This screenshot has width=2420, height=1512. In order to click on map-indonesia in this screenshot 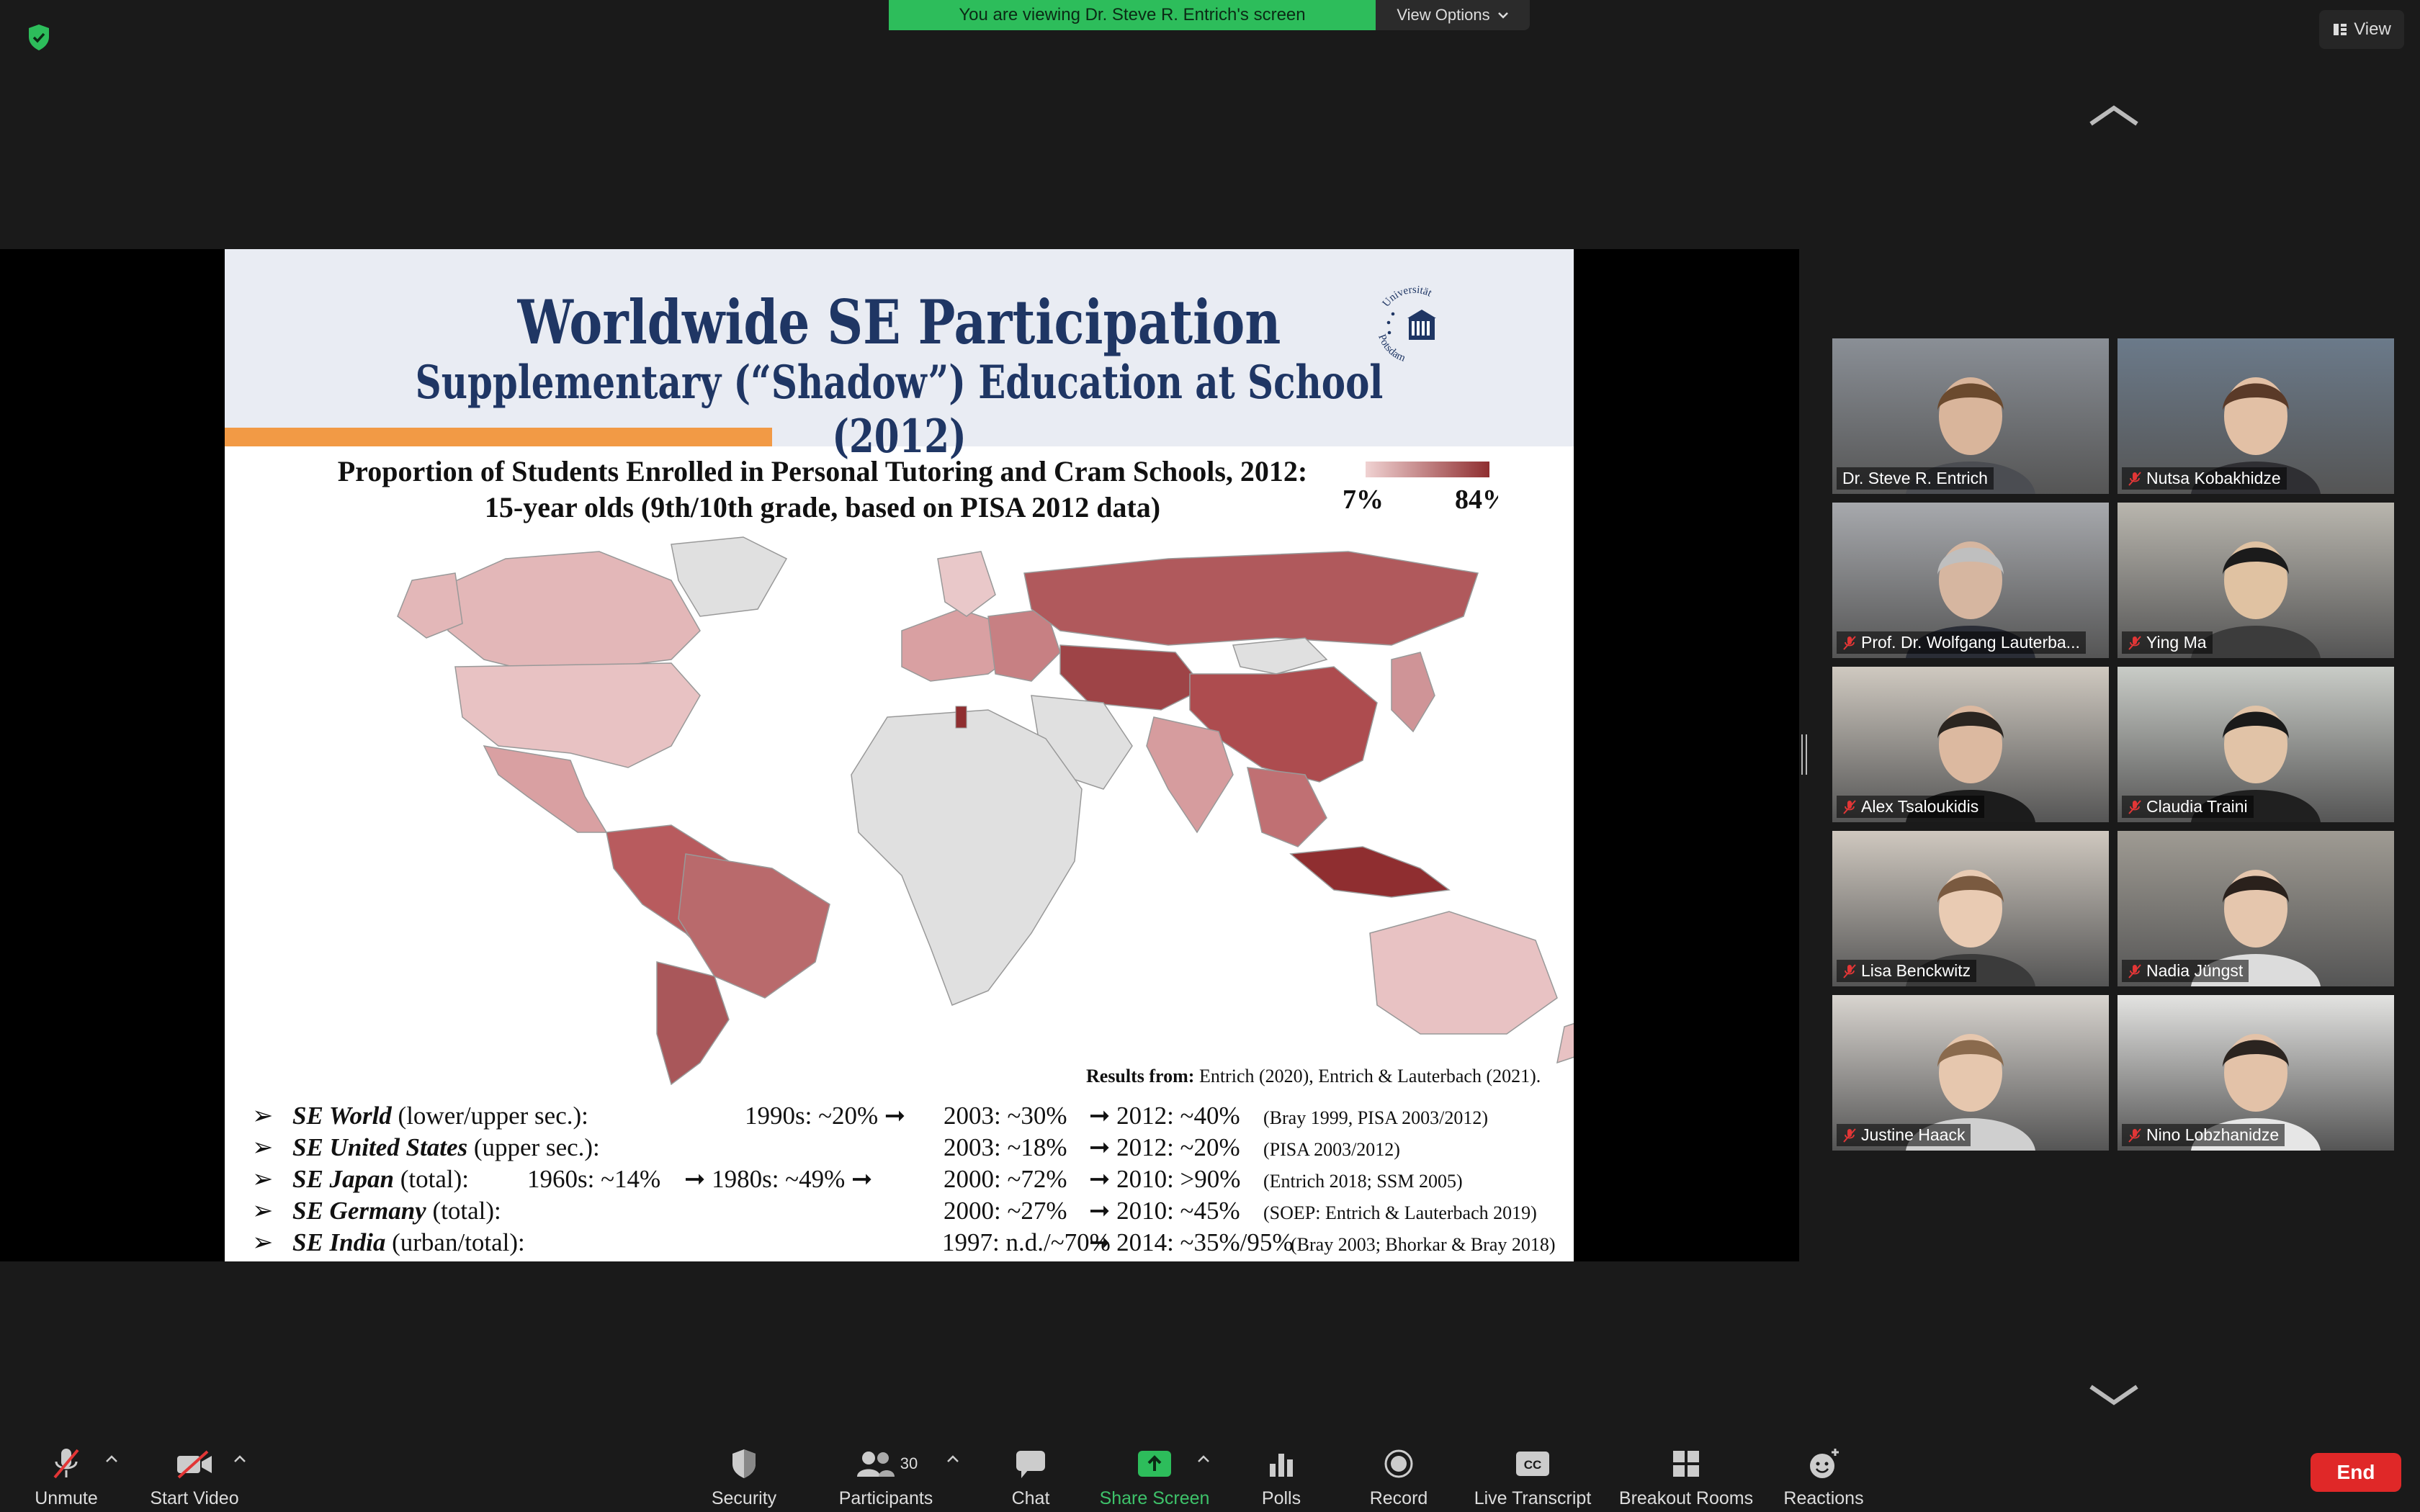, I will do `click(1370, 872)`.